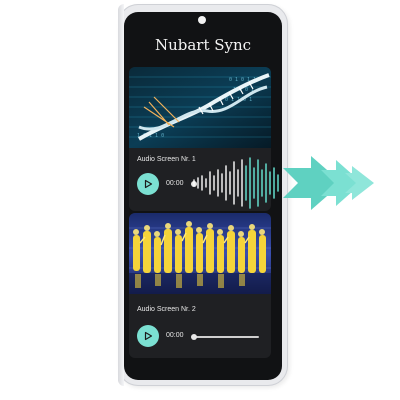 The width and height of the screenshot is (400, 400). What do you see at coordinates (166, 309) in the screenshot?
I see `track-title: Audio Screen Nr. 2` at bounding box center [166, 309].